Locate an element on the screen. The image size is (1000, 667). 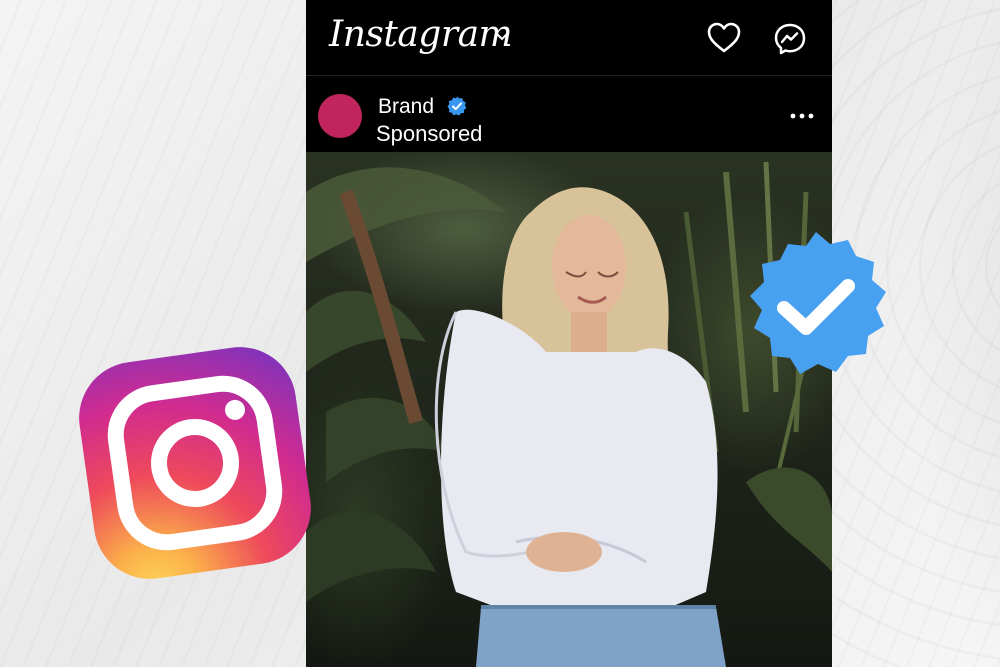
top-bar: Instagram is located at coordinates (569, 38).